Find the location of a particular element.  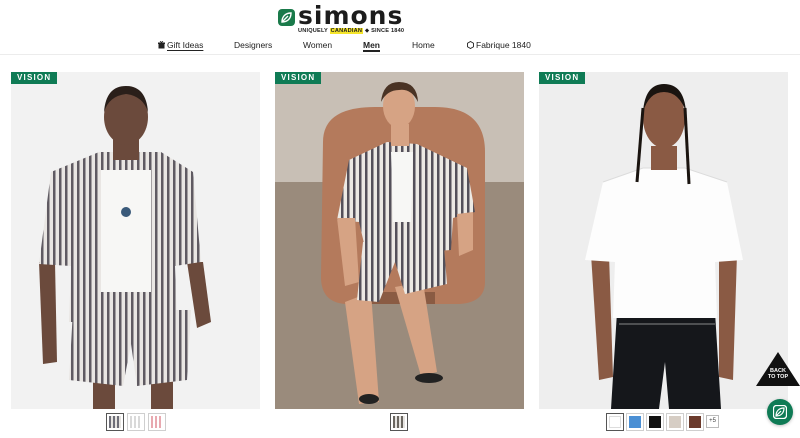

nav-designers: Designers is located at coordinates (253, 45).